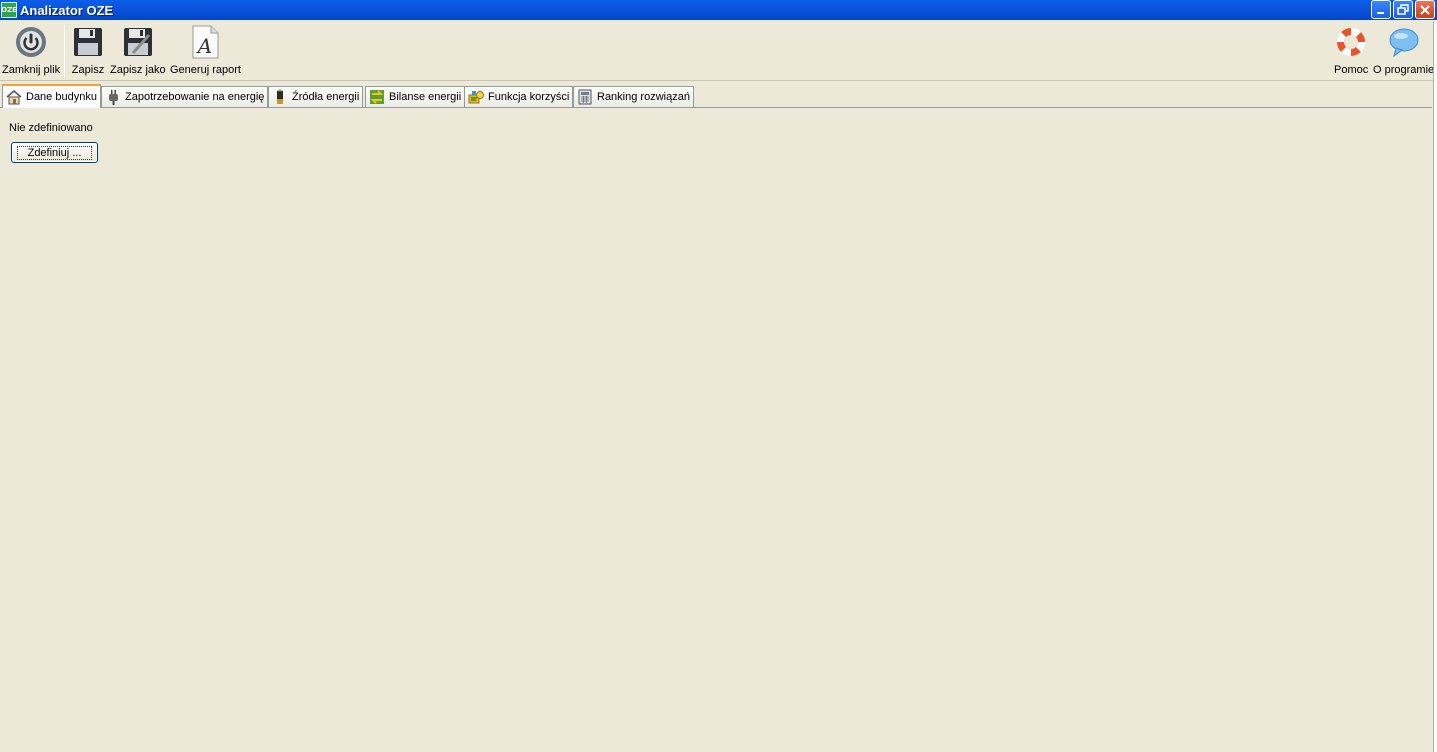  Describe the element at coordinates (67, 10) in the screenshot. I see `window-title: Analizator OZE` at that location.